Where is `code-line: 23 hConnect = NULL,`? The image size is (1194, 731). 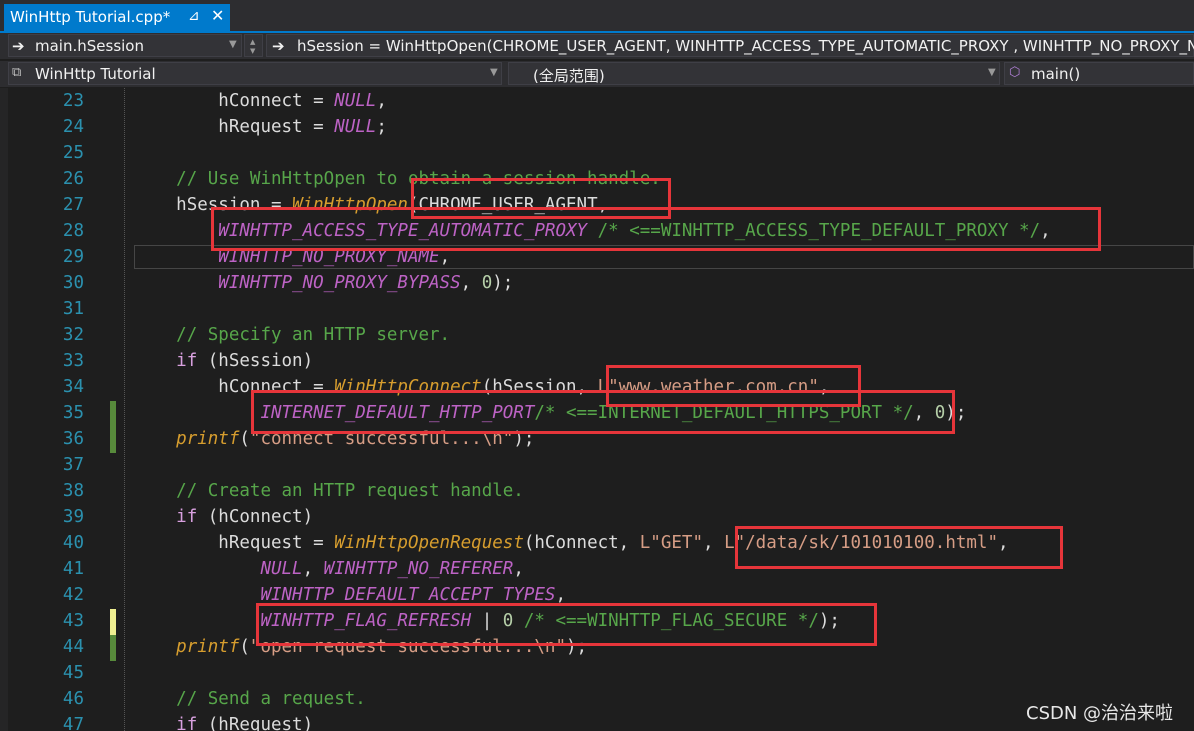
code-line: 23 hConnect = NULL, is located at coordinates (597, 101).